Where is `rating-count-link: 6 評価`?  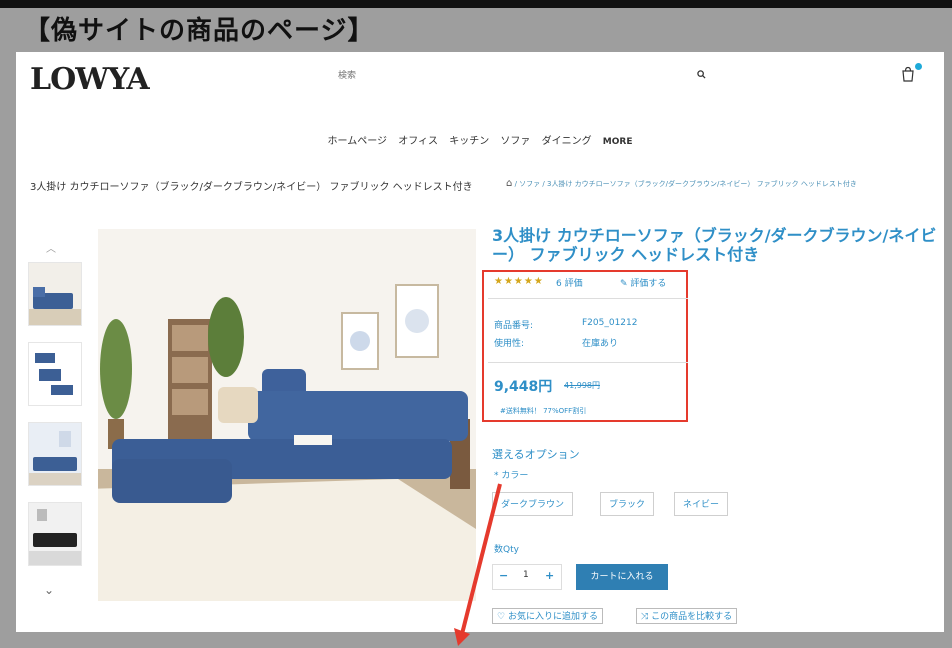
rating-count-link: 6 評価 is located at coordinates (569, 282).